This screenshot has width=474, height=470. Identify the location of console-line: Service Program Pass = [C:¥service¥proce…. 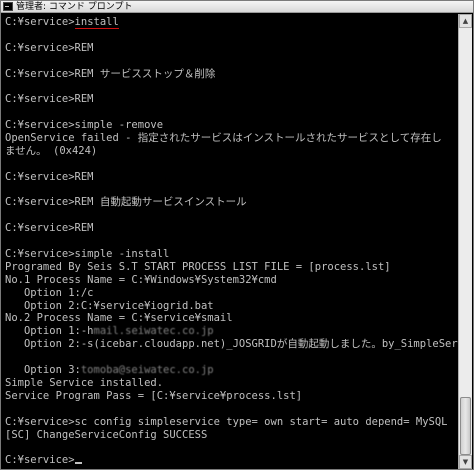
(232, 396).